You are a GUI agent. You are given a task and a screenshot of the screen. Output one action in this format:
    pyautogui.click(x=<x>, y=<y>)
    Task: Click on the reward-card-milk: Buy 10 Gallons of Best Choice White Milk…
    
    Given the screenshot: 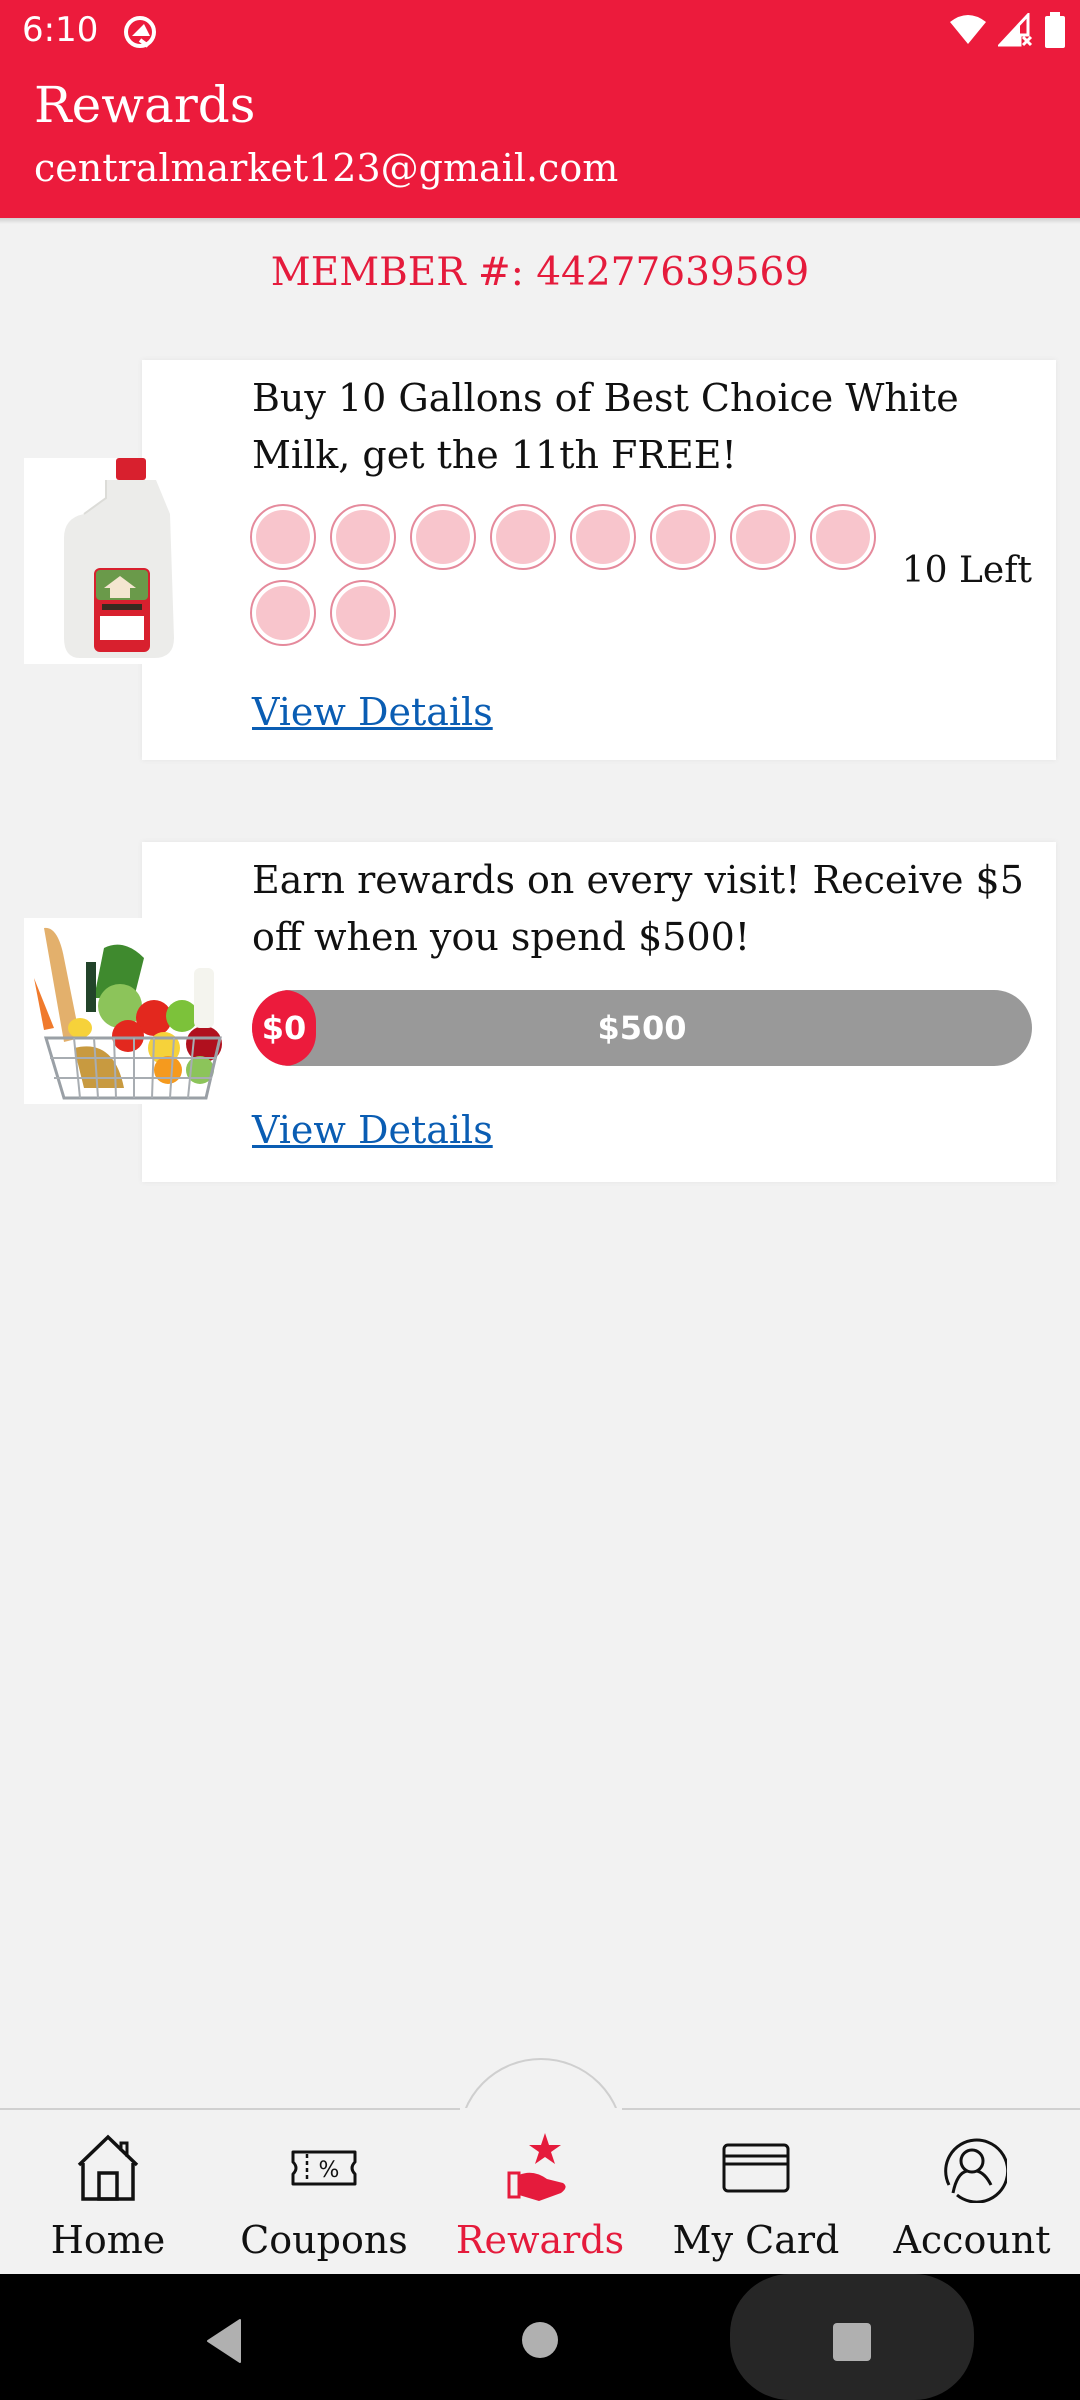 What is the action you would take?
    pyautogui.click(x=599, y=560)
    